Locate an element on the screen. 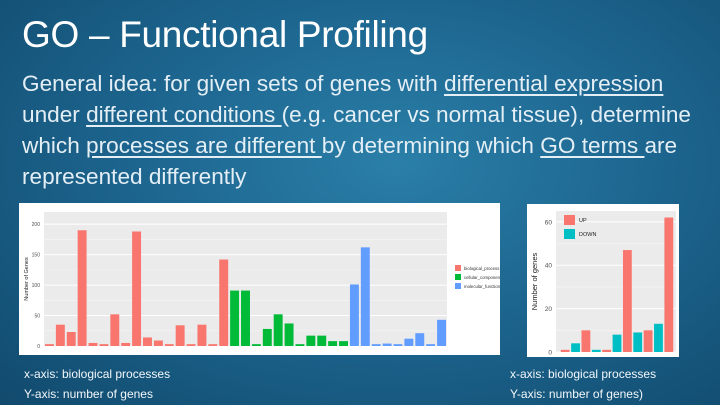 The image size is (720, 405). y-tick-label: 40 is located at coordinates (549, 266).